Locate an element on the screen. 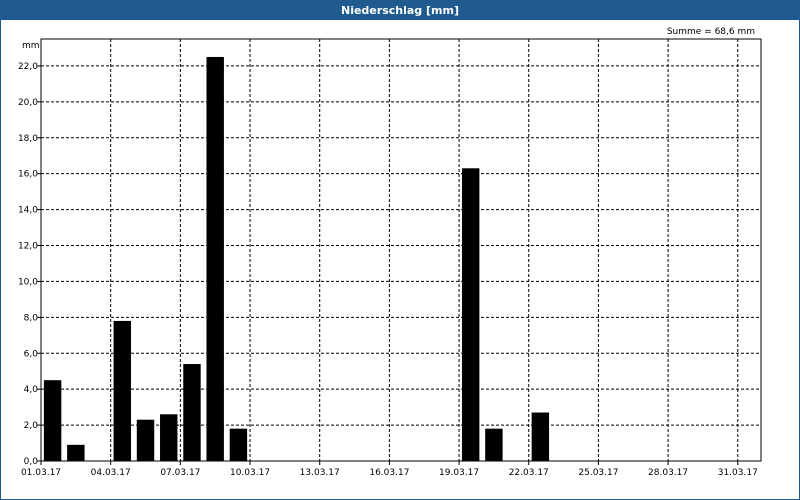 The image size is (800, 500). y-tick-label: 6,0 is located at coordinates (31, 354).